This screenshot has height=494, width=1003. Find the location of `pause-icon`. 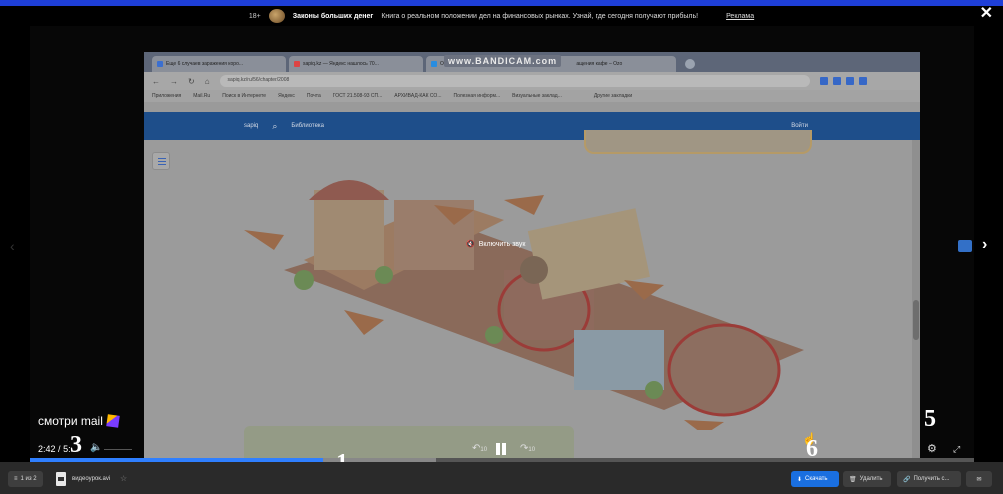

pause-icon is located at coordinates (501, 449).